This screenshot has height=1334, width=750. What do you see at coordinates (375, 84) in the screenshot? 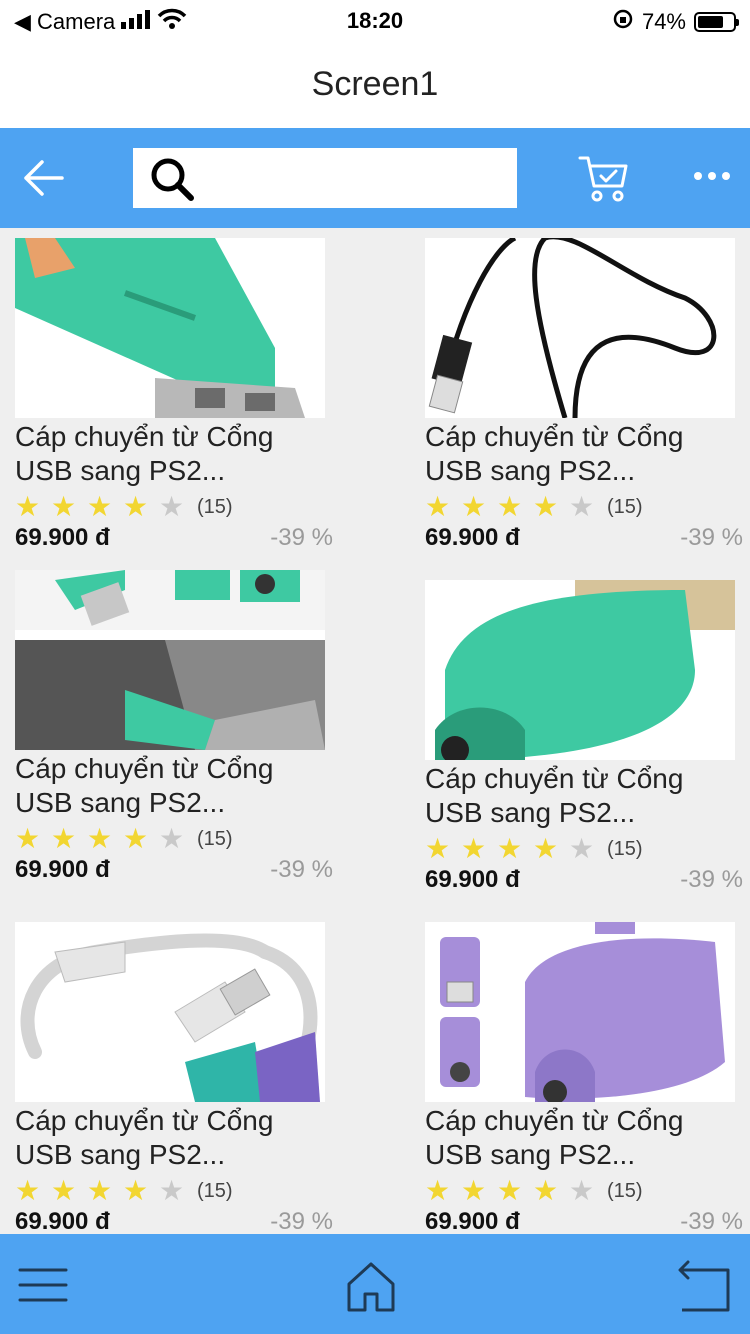
I see `page-title: Screen1` at bounding box center [375, 84].